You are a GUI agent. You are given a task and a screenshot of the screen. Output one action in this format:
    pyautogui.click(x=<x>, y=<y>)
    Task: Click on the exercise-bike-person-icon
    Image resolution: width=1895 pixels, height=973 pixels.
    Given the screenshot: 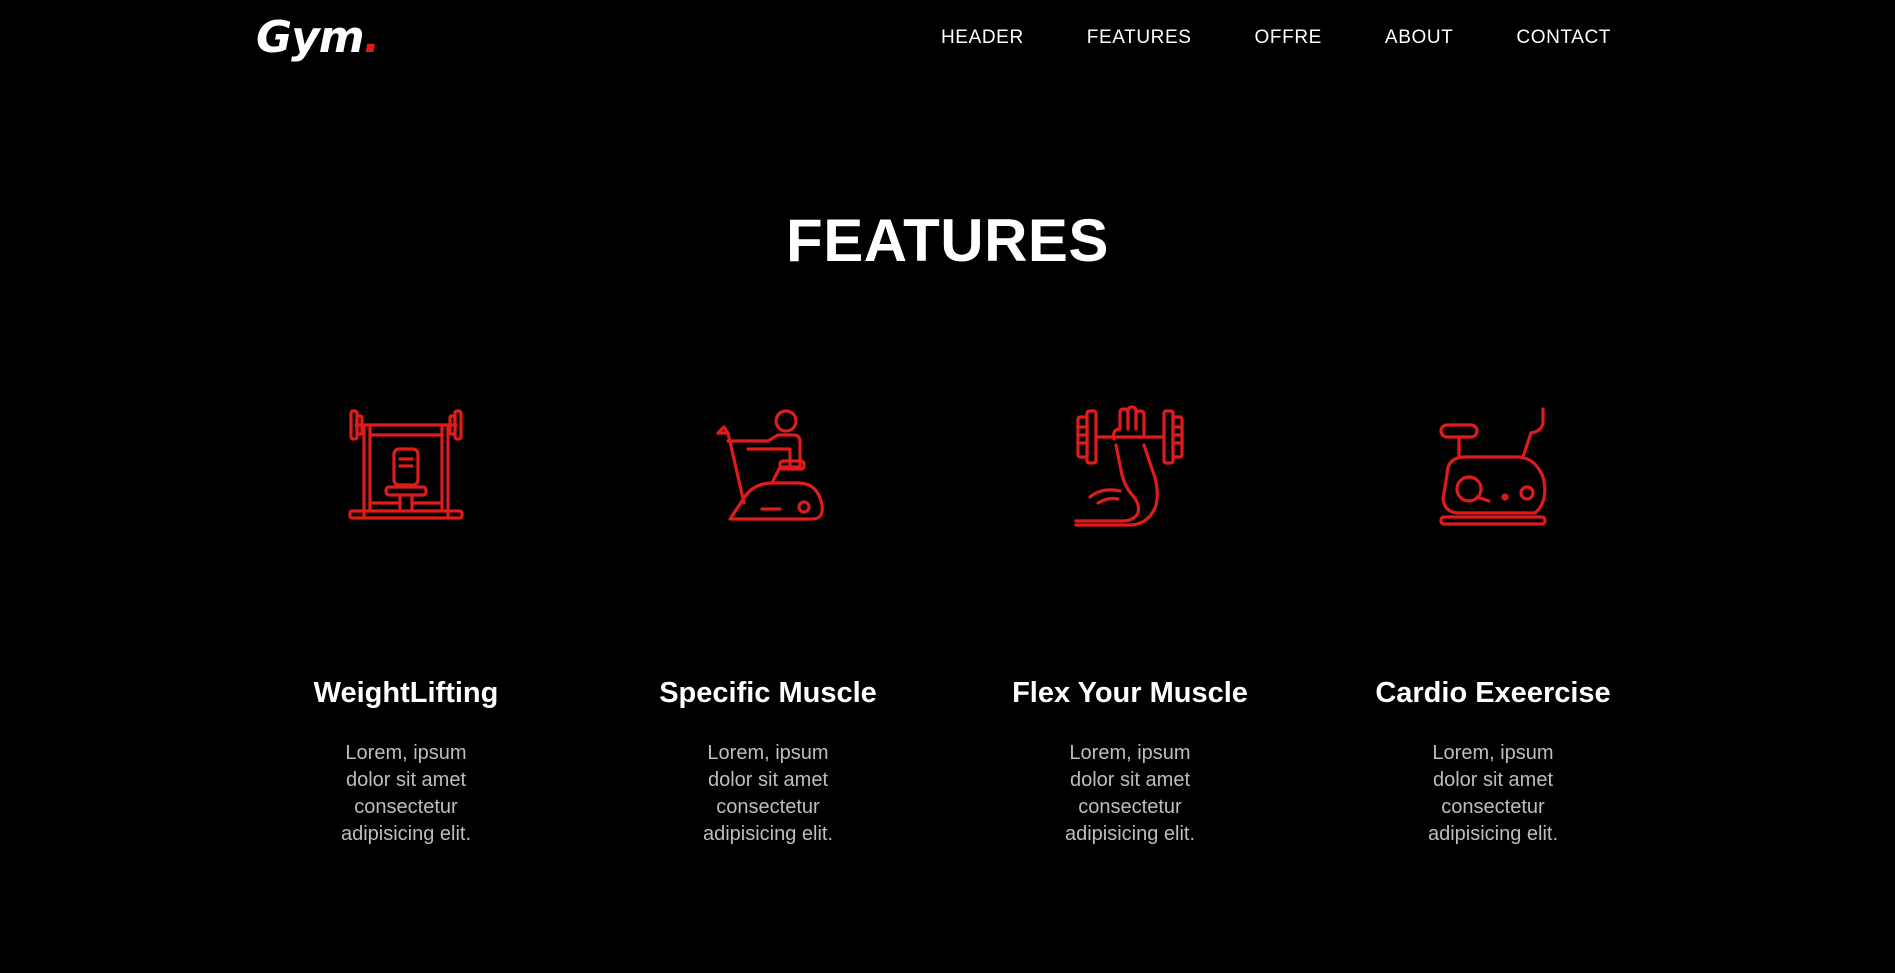 What is the action you would take?
    pyautogui.click(x=768, y=467)
    